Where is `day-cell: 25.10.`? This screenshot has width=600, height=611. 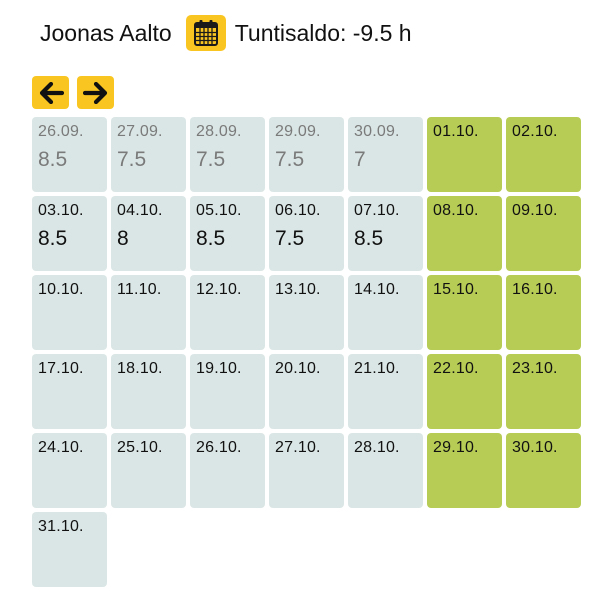
day-cell: 25.10. is located at coordinates (148, 470).